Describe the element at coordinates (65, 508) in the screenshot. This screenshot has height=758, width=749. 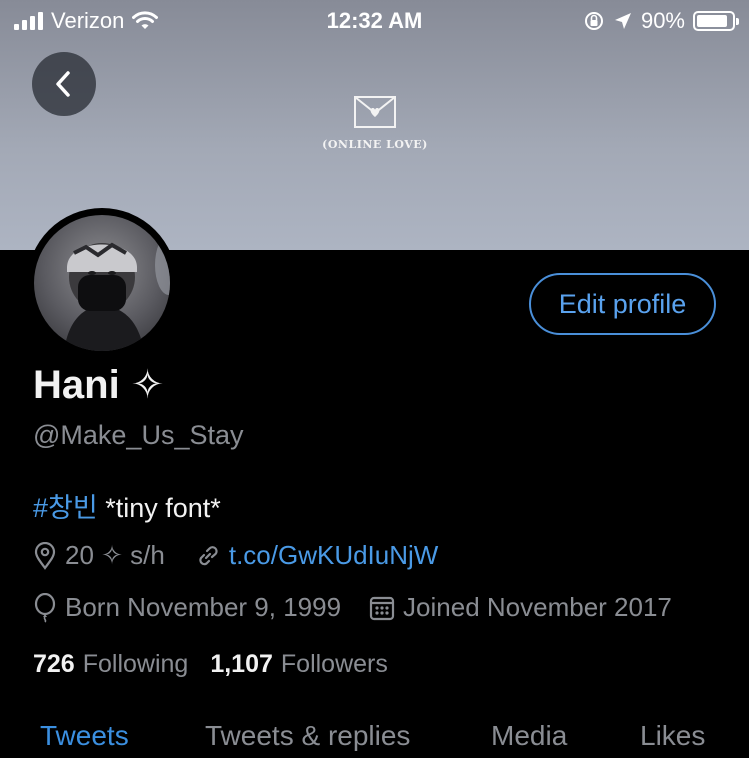
I see `bio-hashtag-link: #창빈` at that location.